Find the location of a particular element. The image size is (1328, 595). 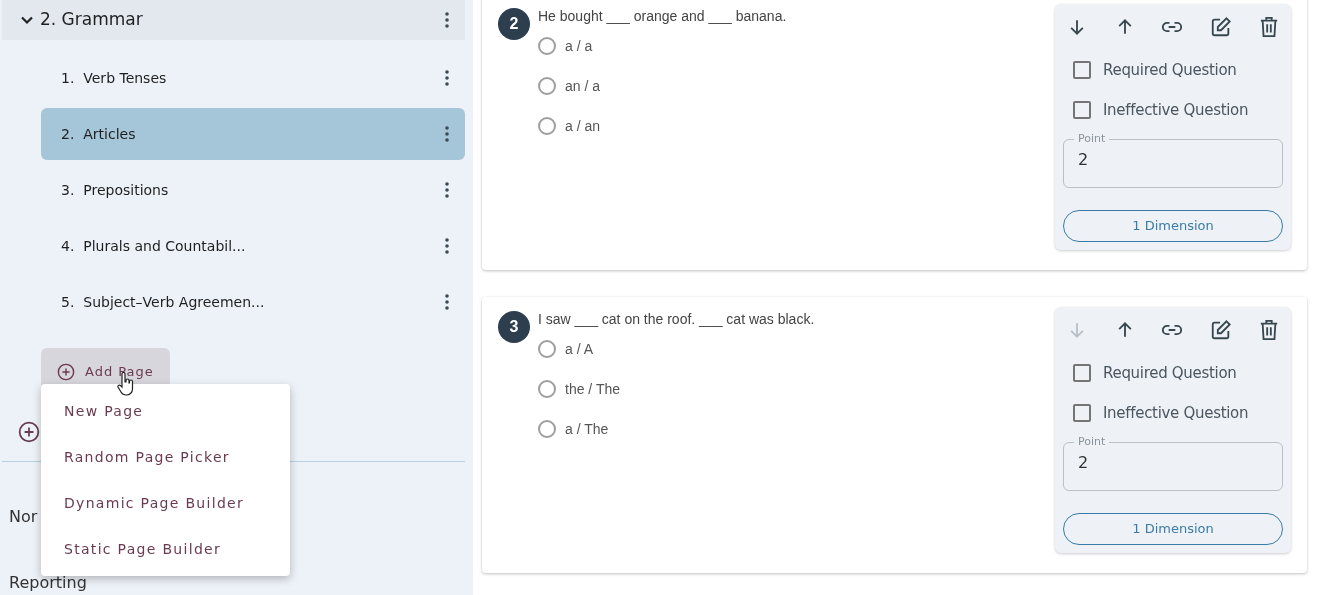

option-label: a / a is located at coordinates (579, 46).